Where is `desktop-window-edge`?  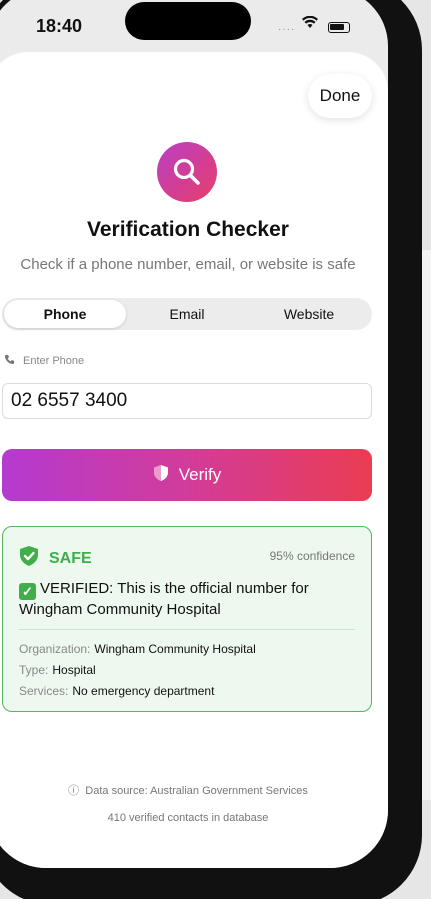
desktop-window-edge is located at coordinates (426, 525).